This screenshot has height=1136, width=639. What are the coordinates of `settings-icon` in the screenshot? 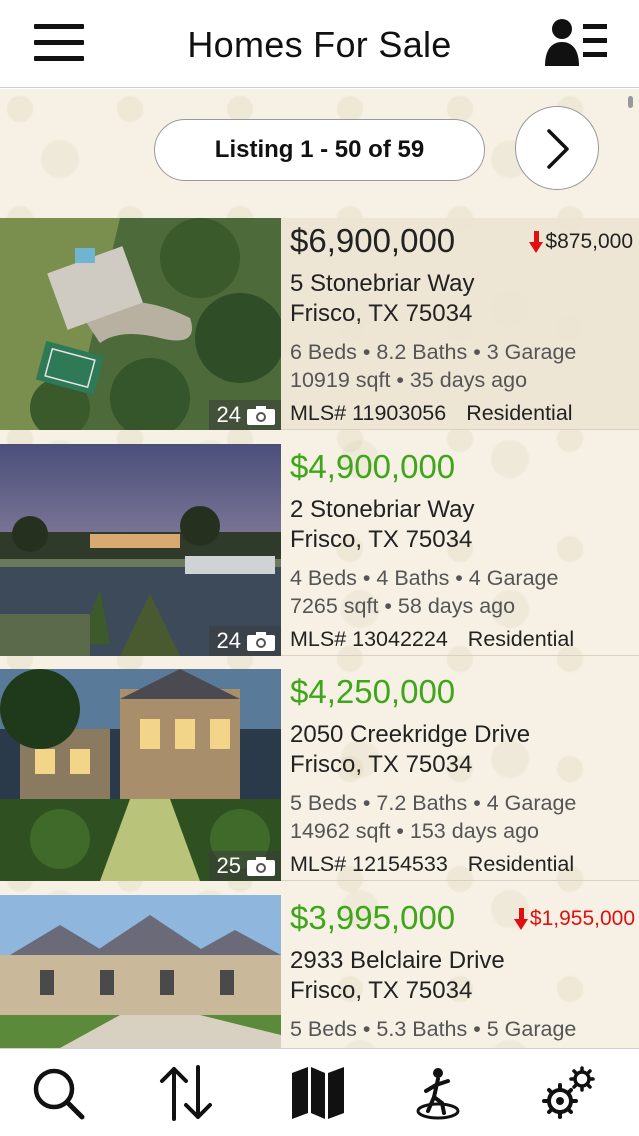 It's located at (568, 1093).